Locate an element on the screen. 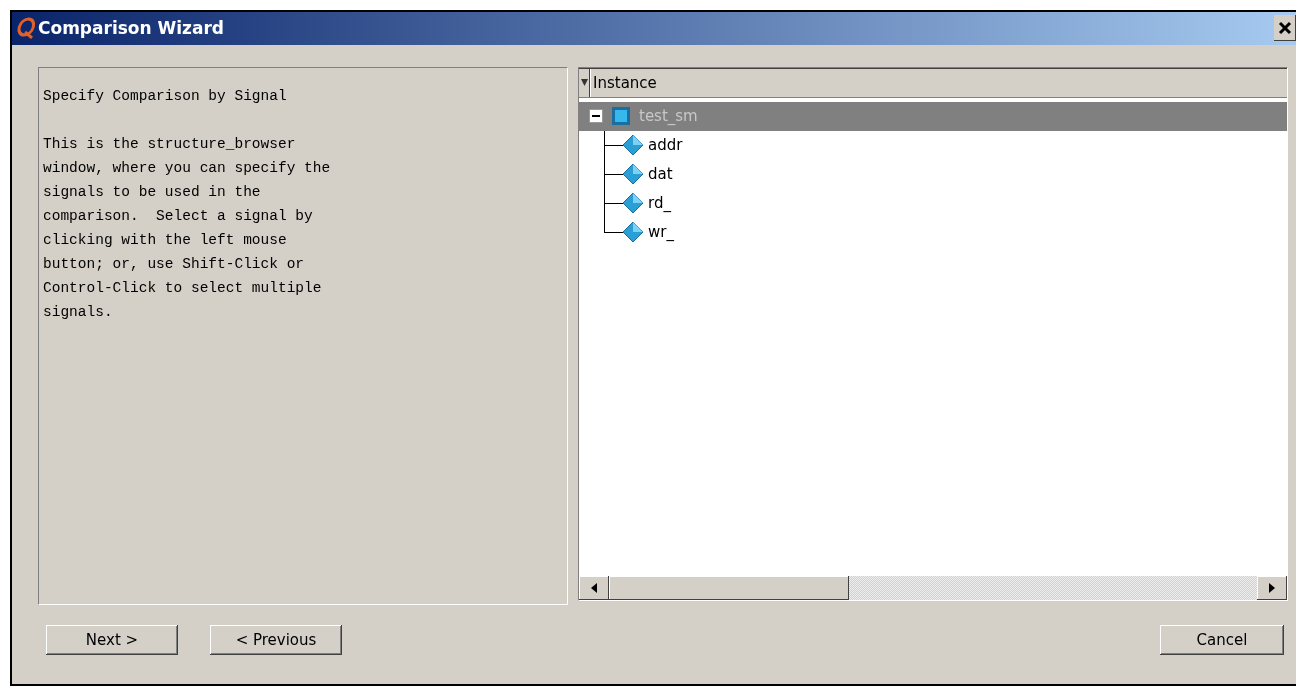 The width and height of the screenshot is (1299, 690). close-icon is located at coordinates (1285, 28).